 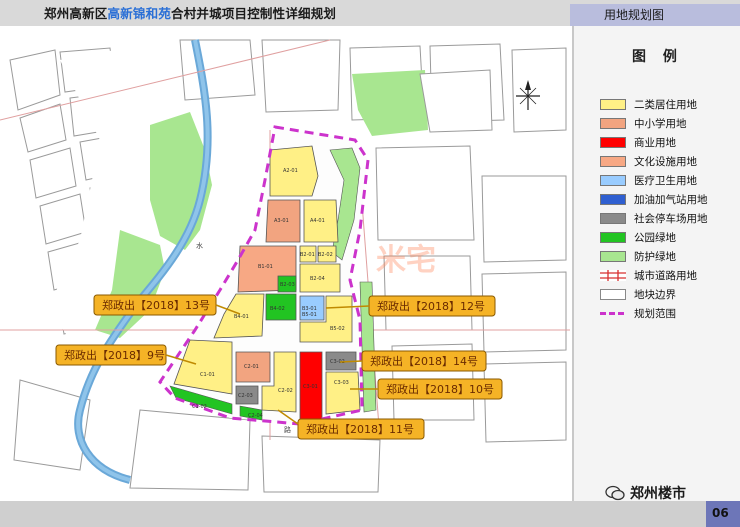 I want to click on callout-text: 郑政出【2018】14号, so click(x=424, y=361).